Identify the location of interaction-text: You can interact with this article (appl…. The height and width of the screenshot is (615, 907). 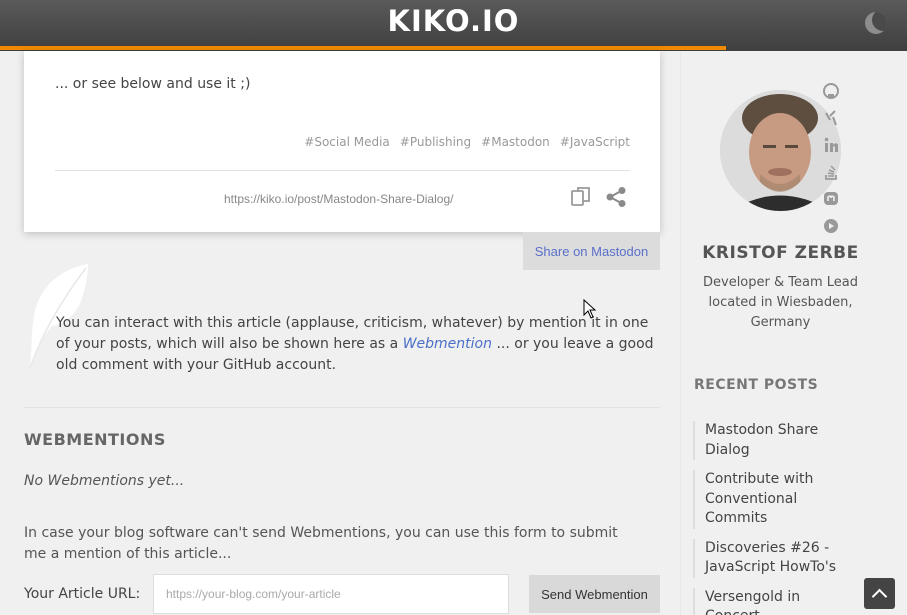
(358, 344).